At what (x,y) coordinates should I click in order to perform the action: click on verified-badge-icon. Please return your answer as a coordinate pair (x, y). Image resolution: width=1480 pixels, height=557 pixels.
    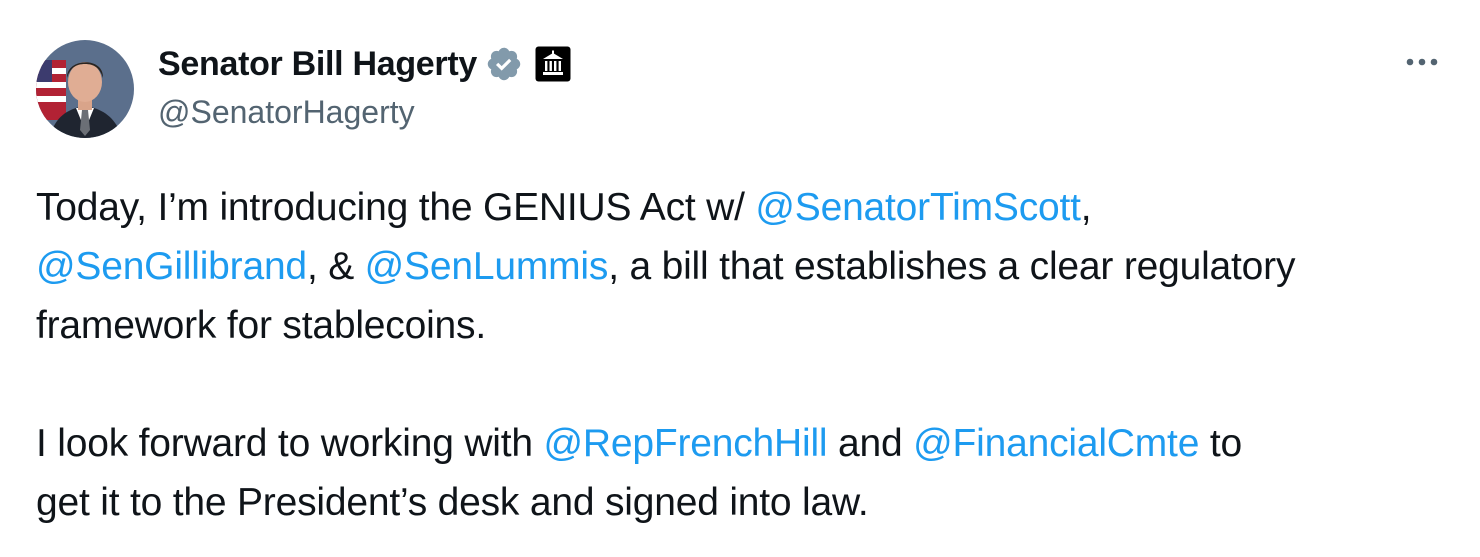
    Looking at the image, I should click on (504, 64).